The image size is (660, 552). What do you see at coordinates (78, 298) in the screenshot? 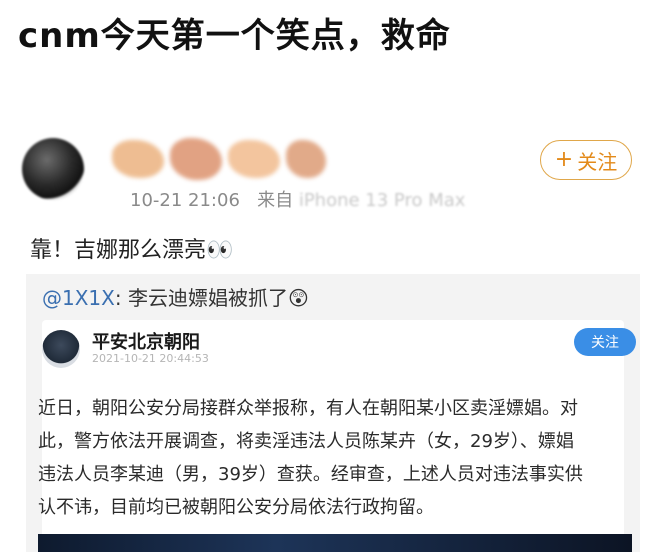
I see `mention-link: @1X1X` at bounding box center [78, 298].